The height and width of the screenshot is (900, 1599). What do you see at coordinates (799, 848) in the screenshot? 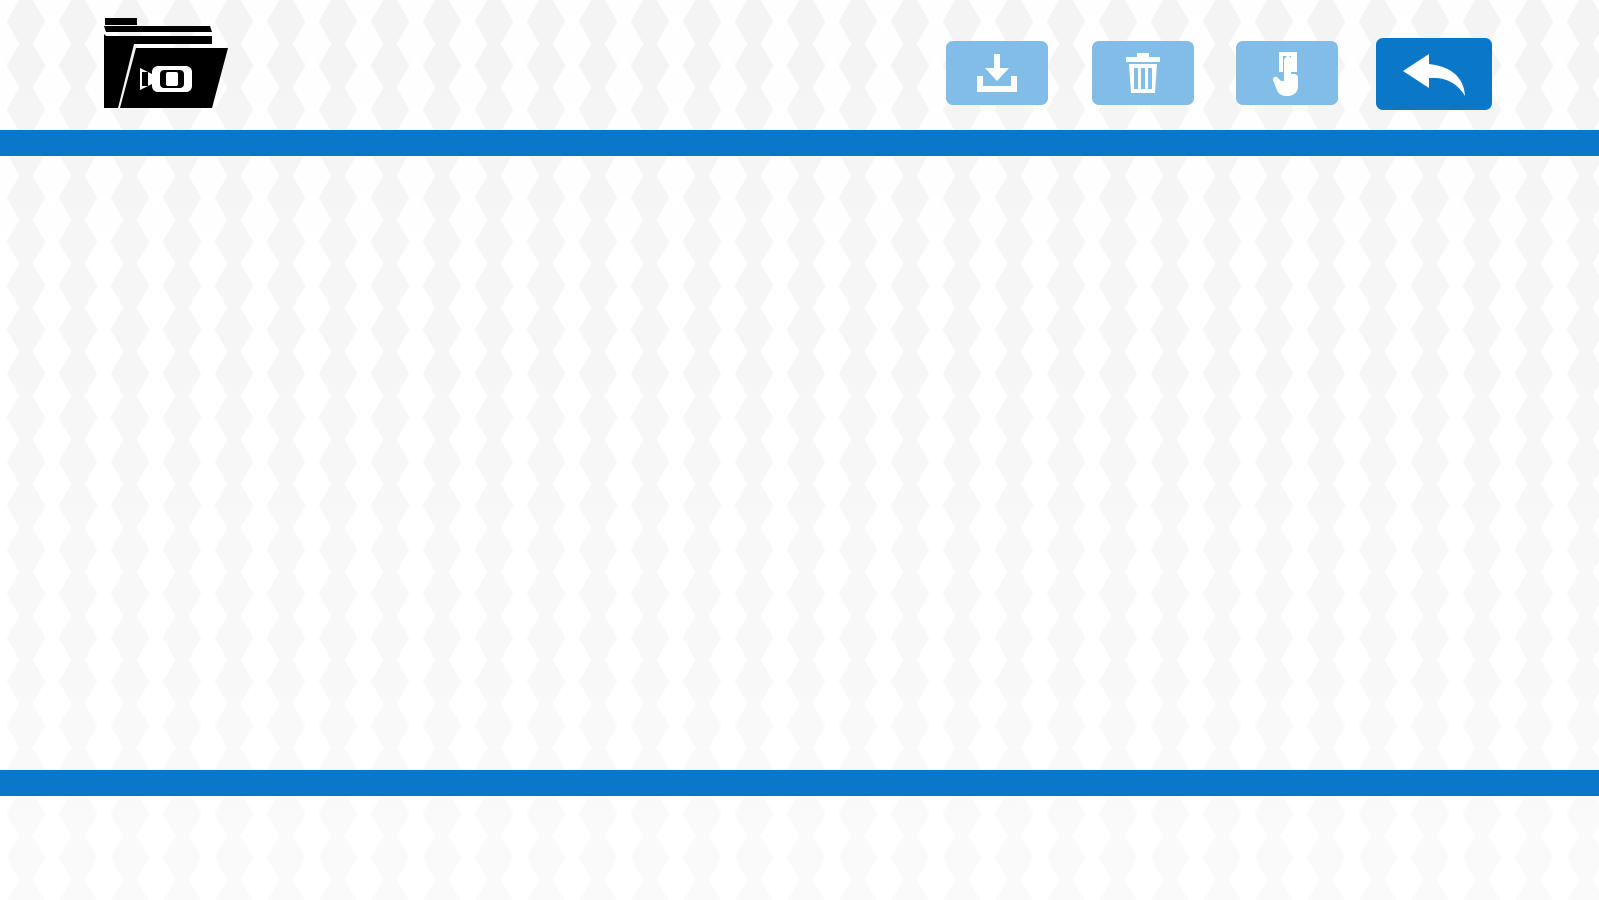
I see `footer-area` at bounding box center [799, 848].